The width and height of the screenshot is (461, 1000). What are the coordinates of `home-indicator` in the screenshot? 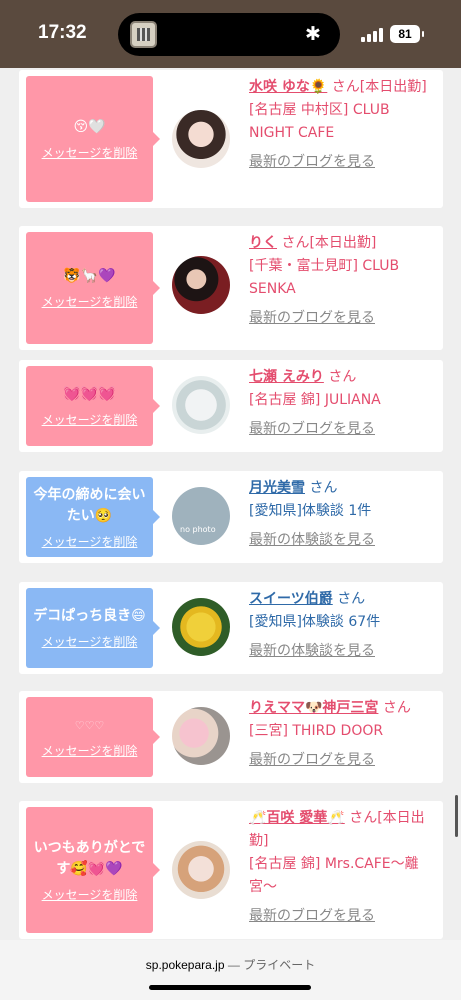 It's located at (230, 987).